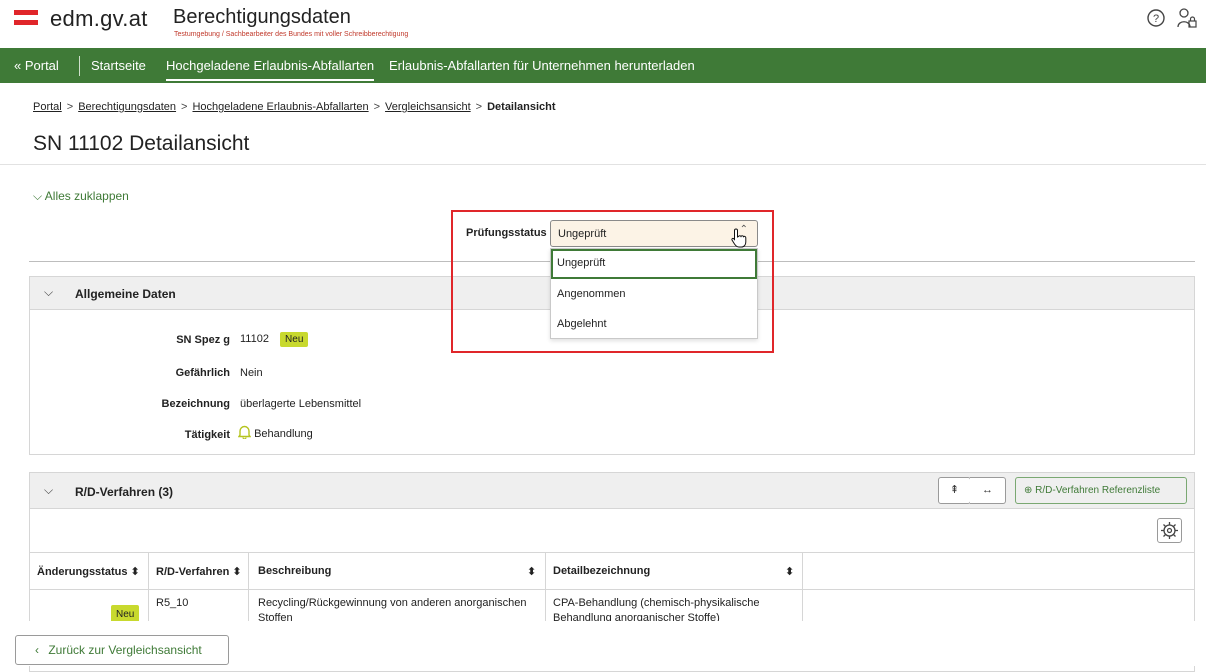 The height and width of the screenshot is (672, 1206). What do you see at coordinates (202, 373) in the screenshot?
I see `field-label-gefaehrlich: Gefährlich` at bounding box center [202, 373].